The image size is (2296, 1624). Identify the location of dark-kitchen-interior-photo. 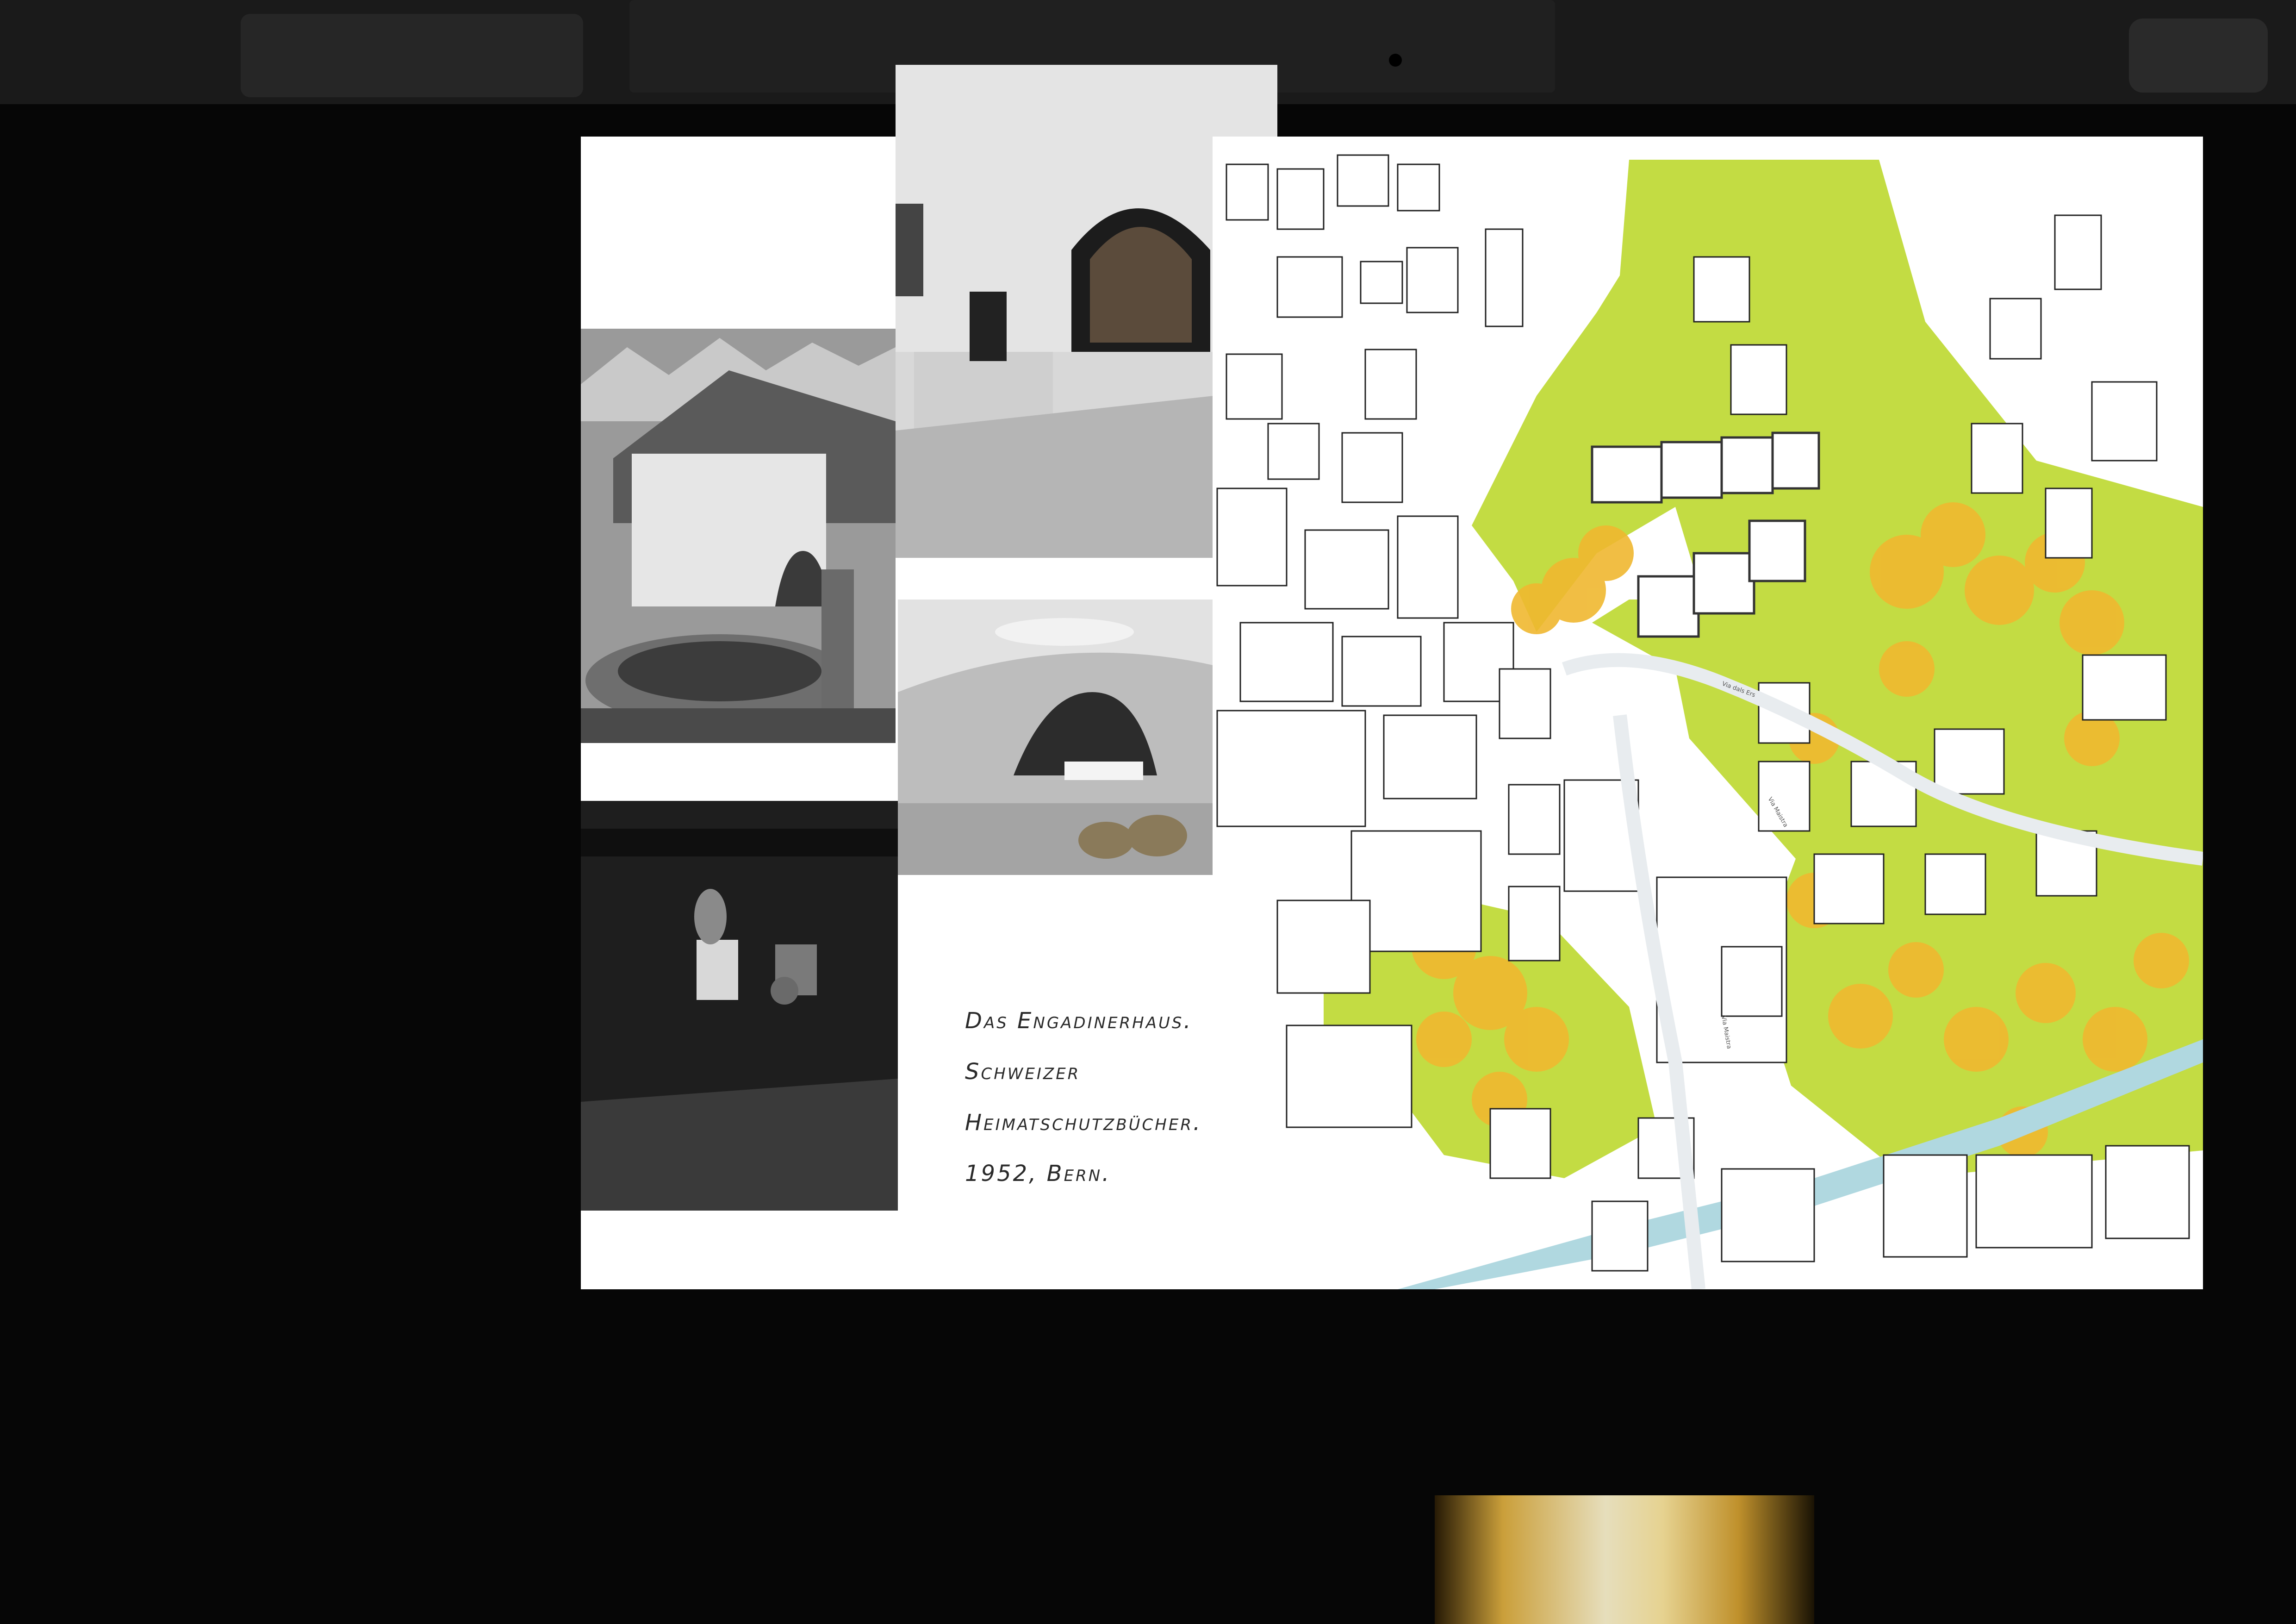
(739, 1006).